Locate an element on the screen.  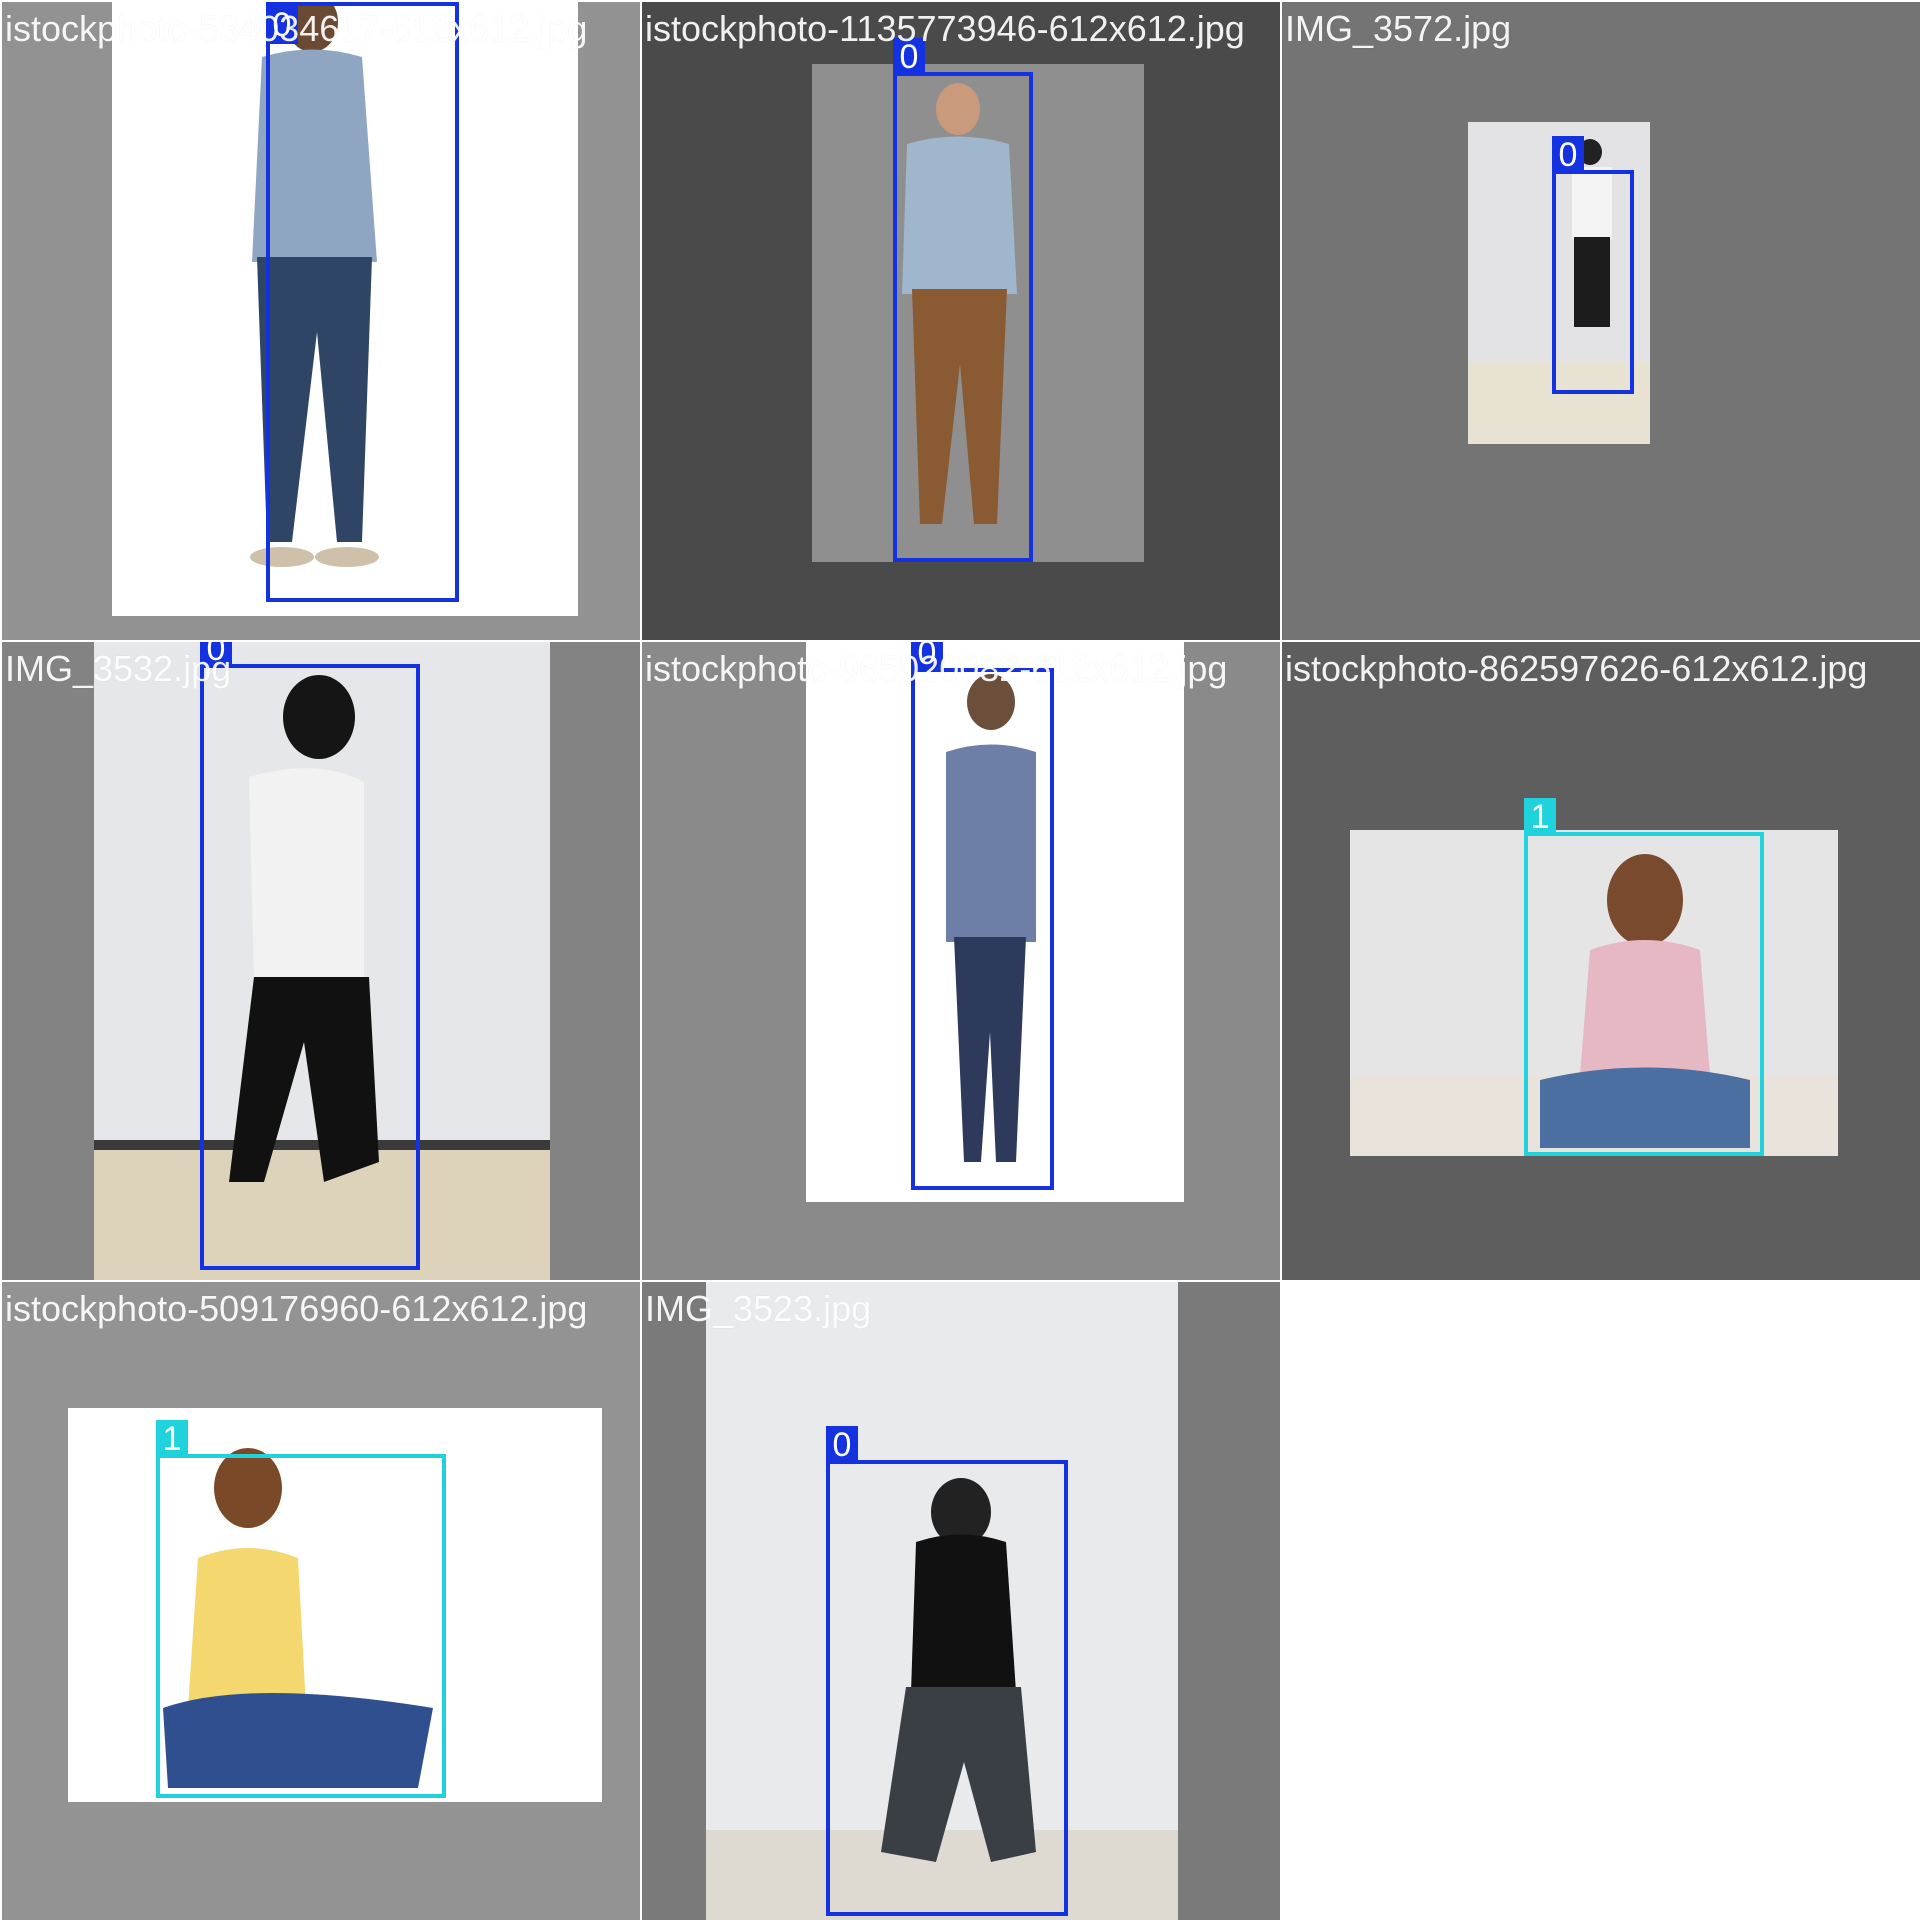
image-filename: istockphoto-509176960-612x612.jpg is located at coordinates (296, 1308).